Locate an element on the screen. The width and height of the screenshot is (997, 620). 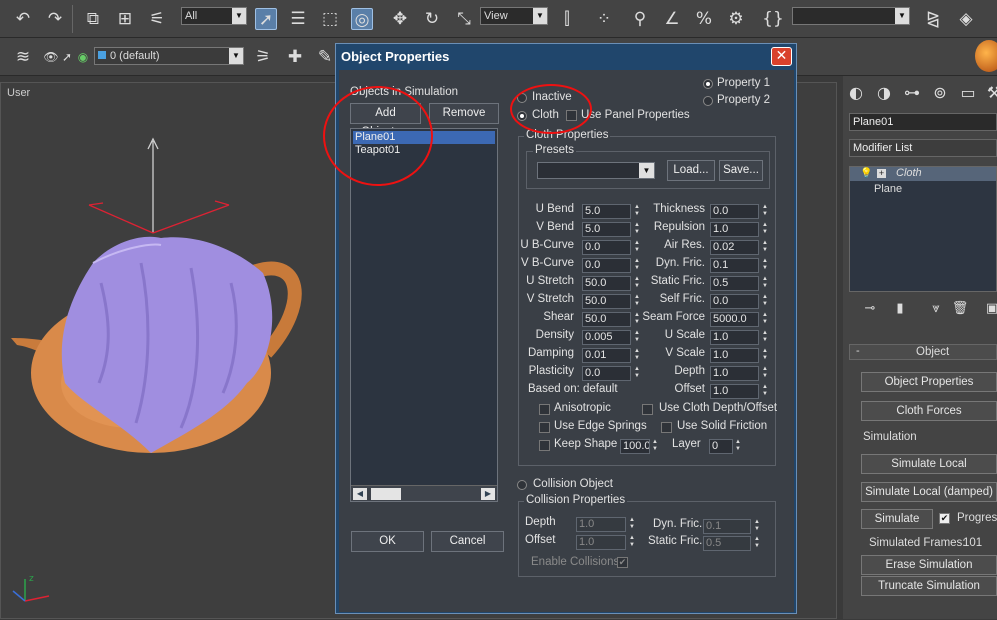
redo-icon: ↷ is located at coordinates (55, 19).